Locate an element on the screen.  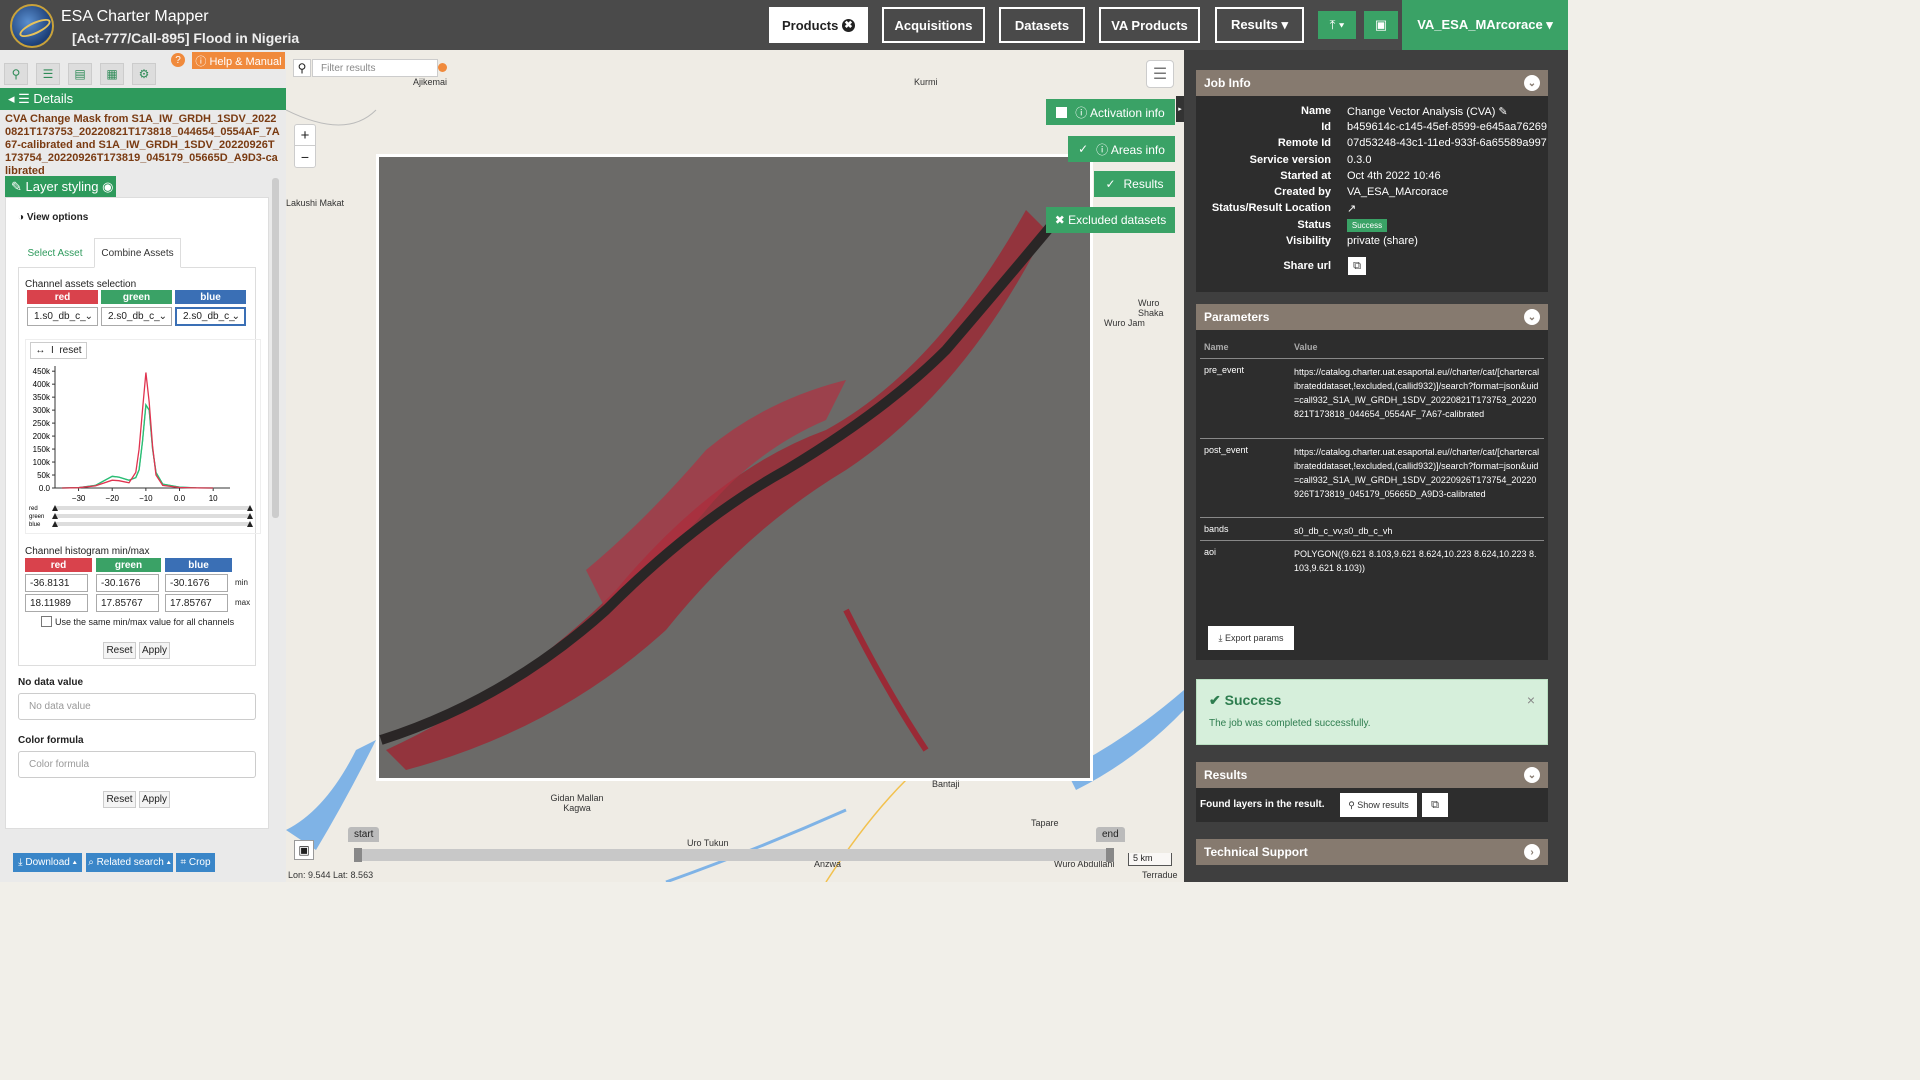
place-label: Tapare is located at coordinates (1045, 823).